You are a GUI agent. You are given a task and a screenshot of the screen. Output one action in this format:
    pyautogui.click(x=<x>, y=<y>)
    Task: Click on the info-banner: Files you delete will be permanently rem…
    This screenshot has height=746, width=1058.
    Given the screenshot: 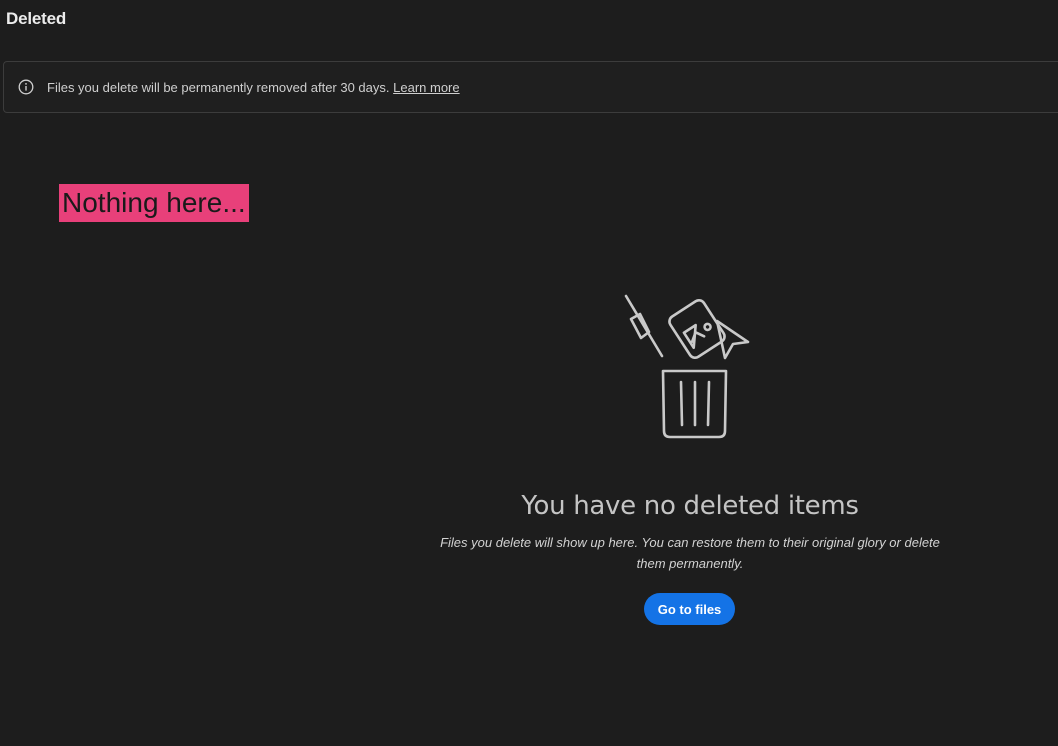 What is the action you would take?
    pyautogui.click(x=530, y=87)
    